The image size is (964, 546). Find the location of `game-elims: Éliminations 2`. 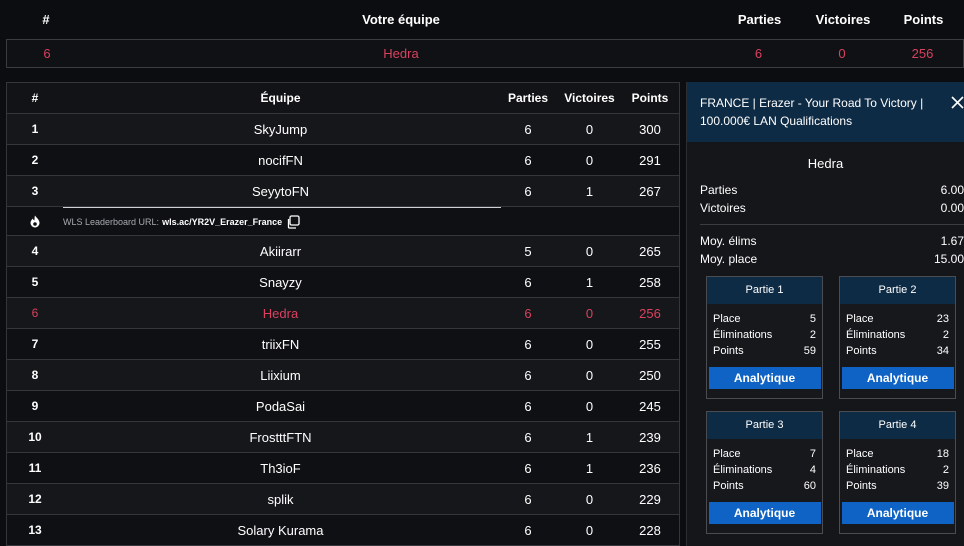

game-elims: Éliminations 2 is located at coordinates (897, 335).